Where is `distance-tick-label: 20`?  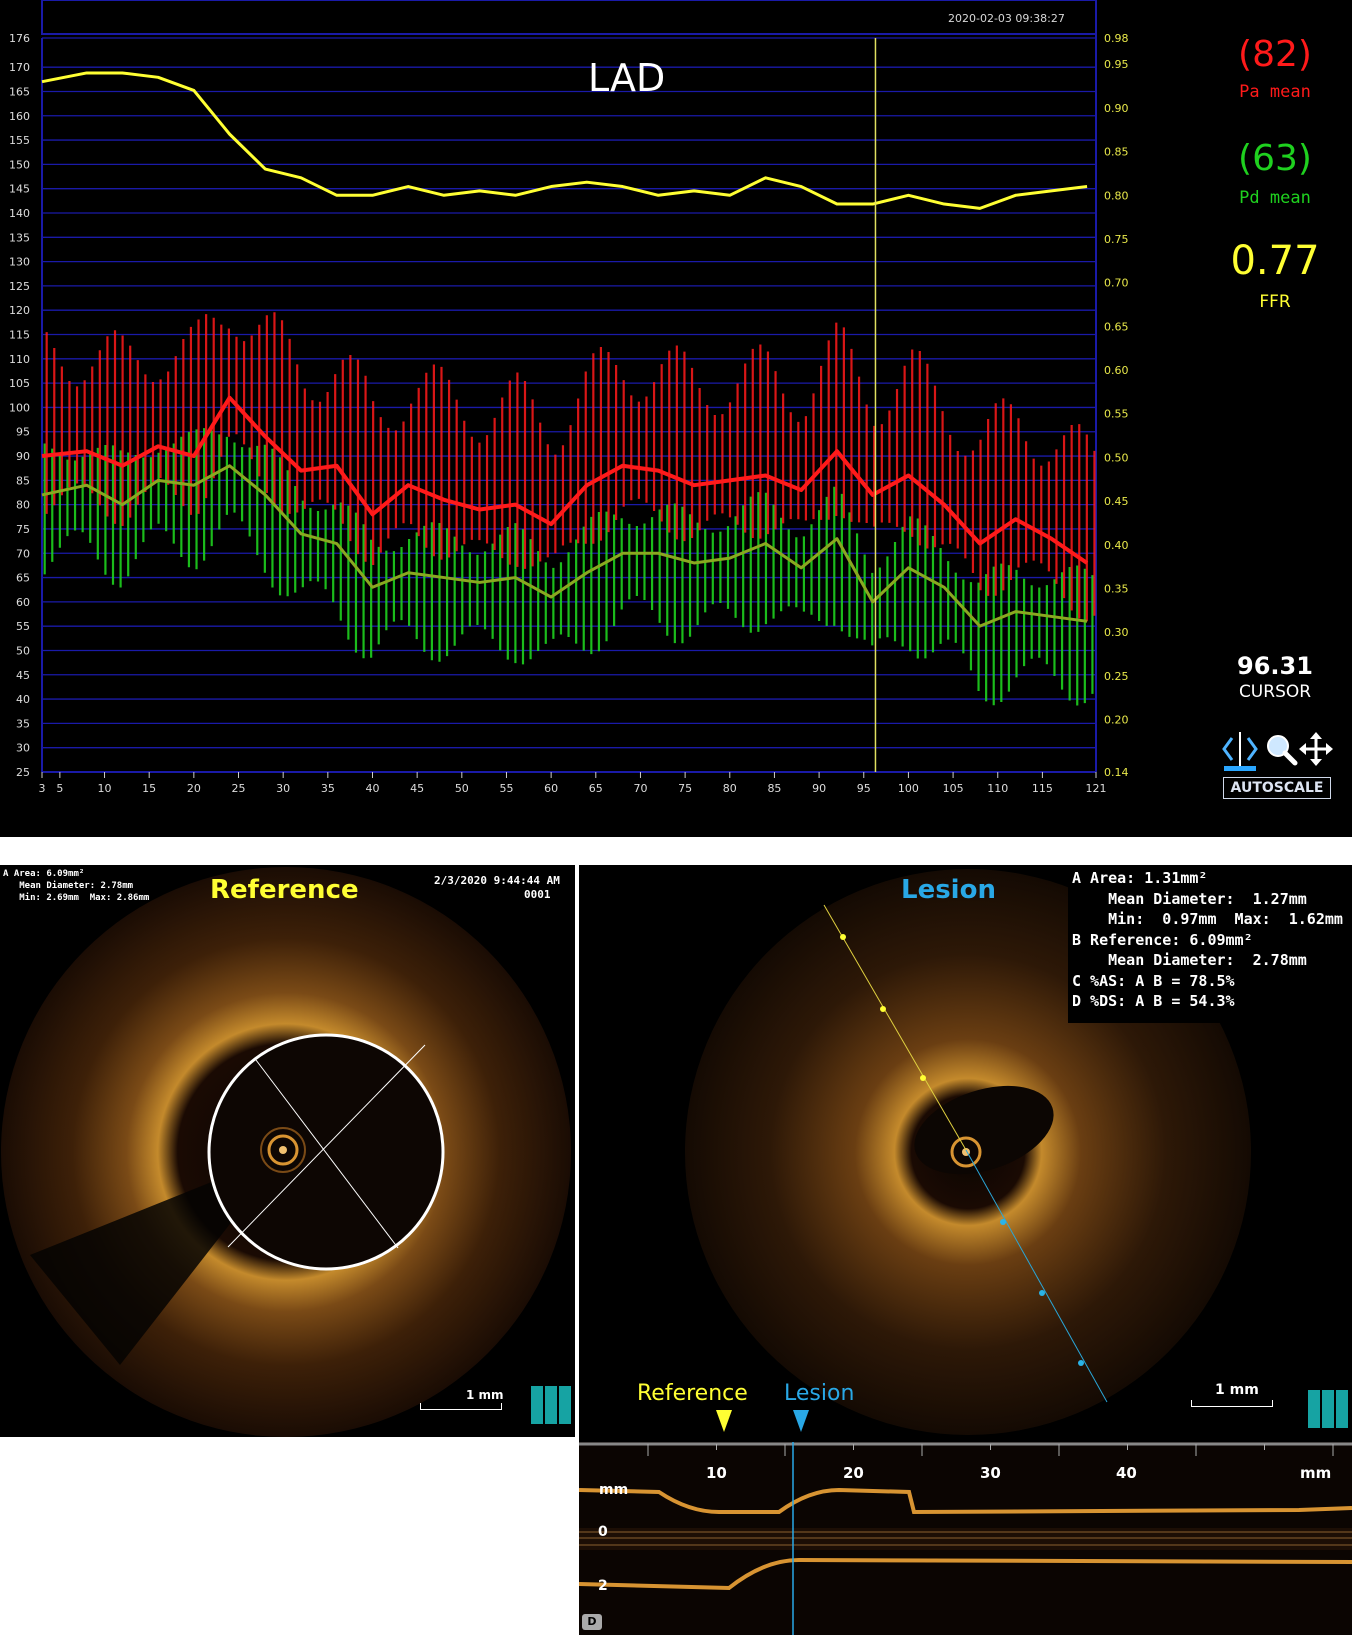 distance-tick-label: 20 is located at coordinates (853, 1473).